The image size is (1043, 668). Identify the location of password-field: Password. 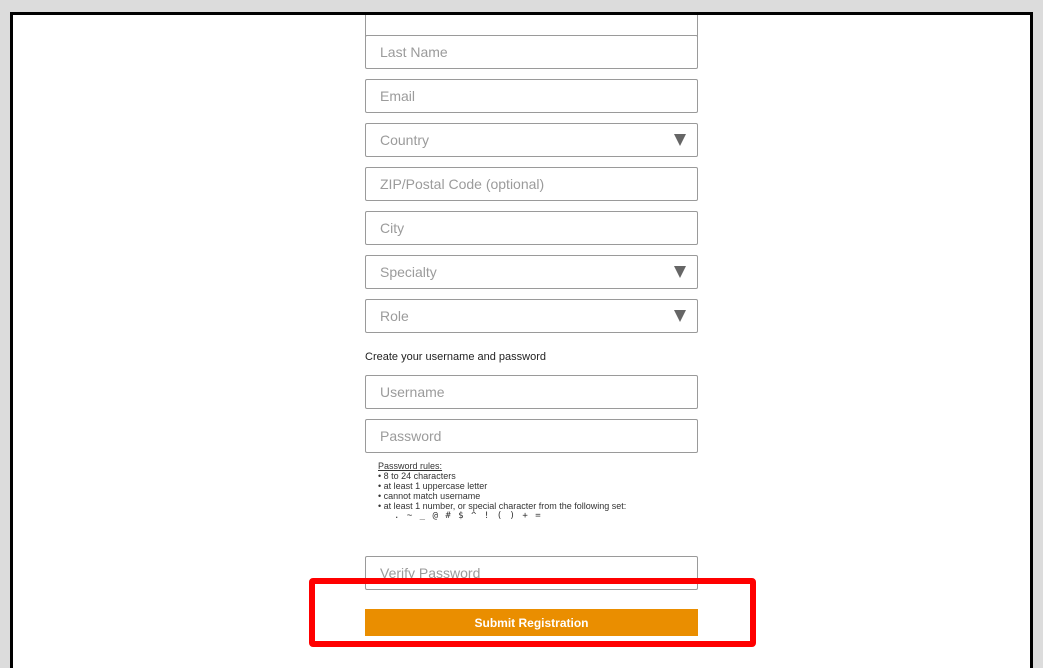
(531, 436).